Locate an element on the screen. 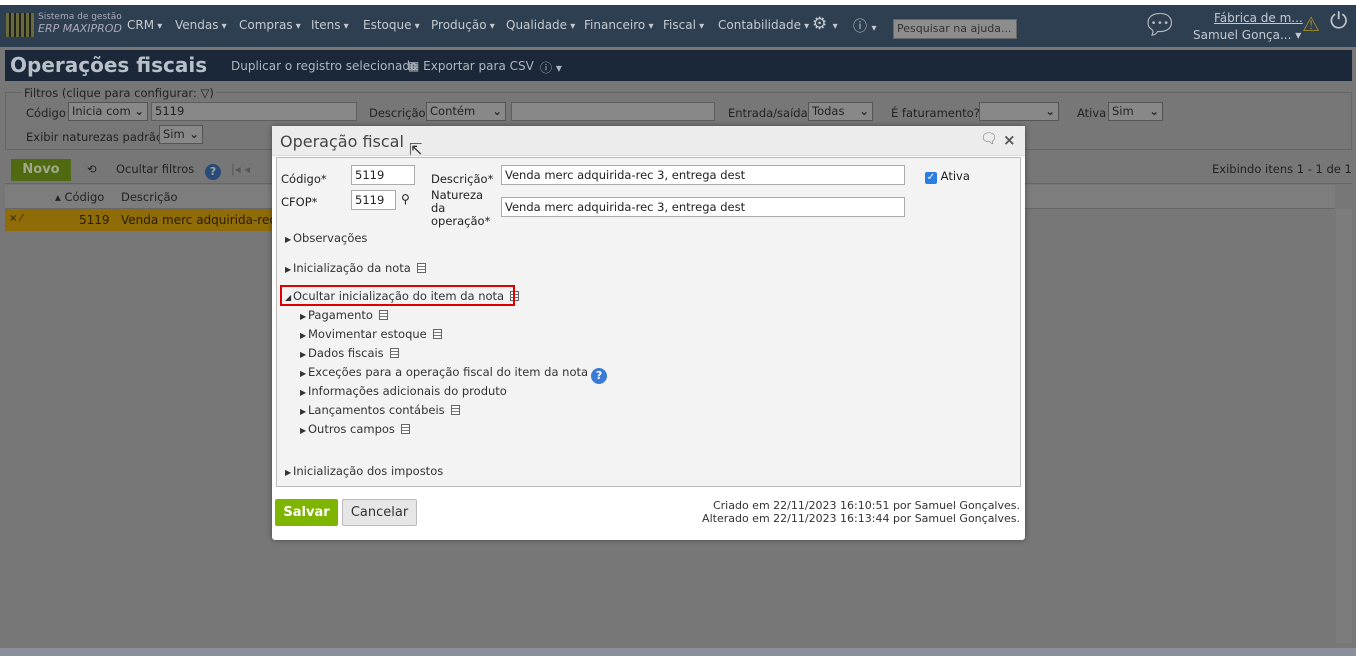  menu-producao: Produção is located at coordinates (463, 25).